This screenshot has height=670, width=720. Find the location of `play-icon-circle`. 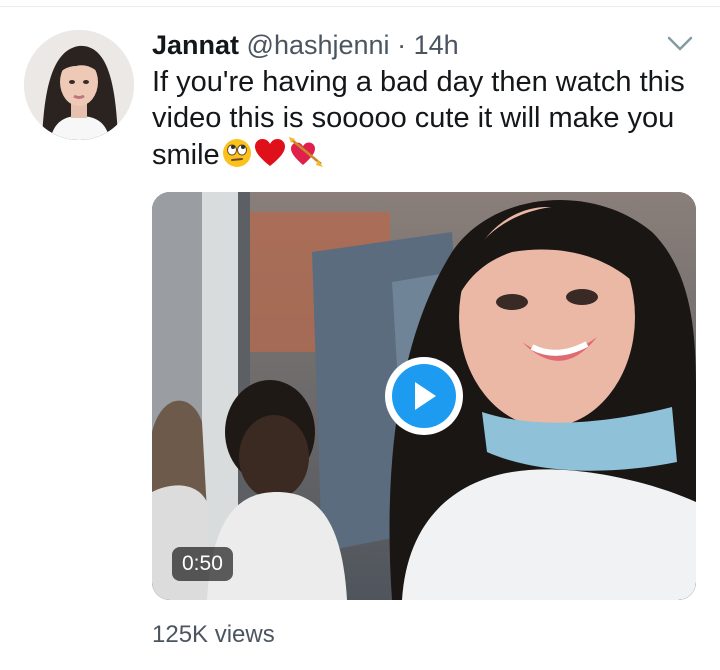

play-icon-circle is located at coordinates (424, 396).